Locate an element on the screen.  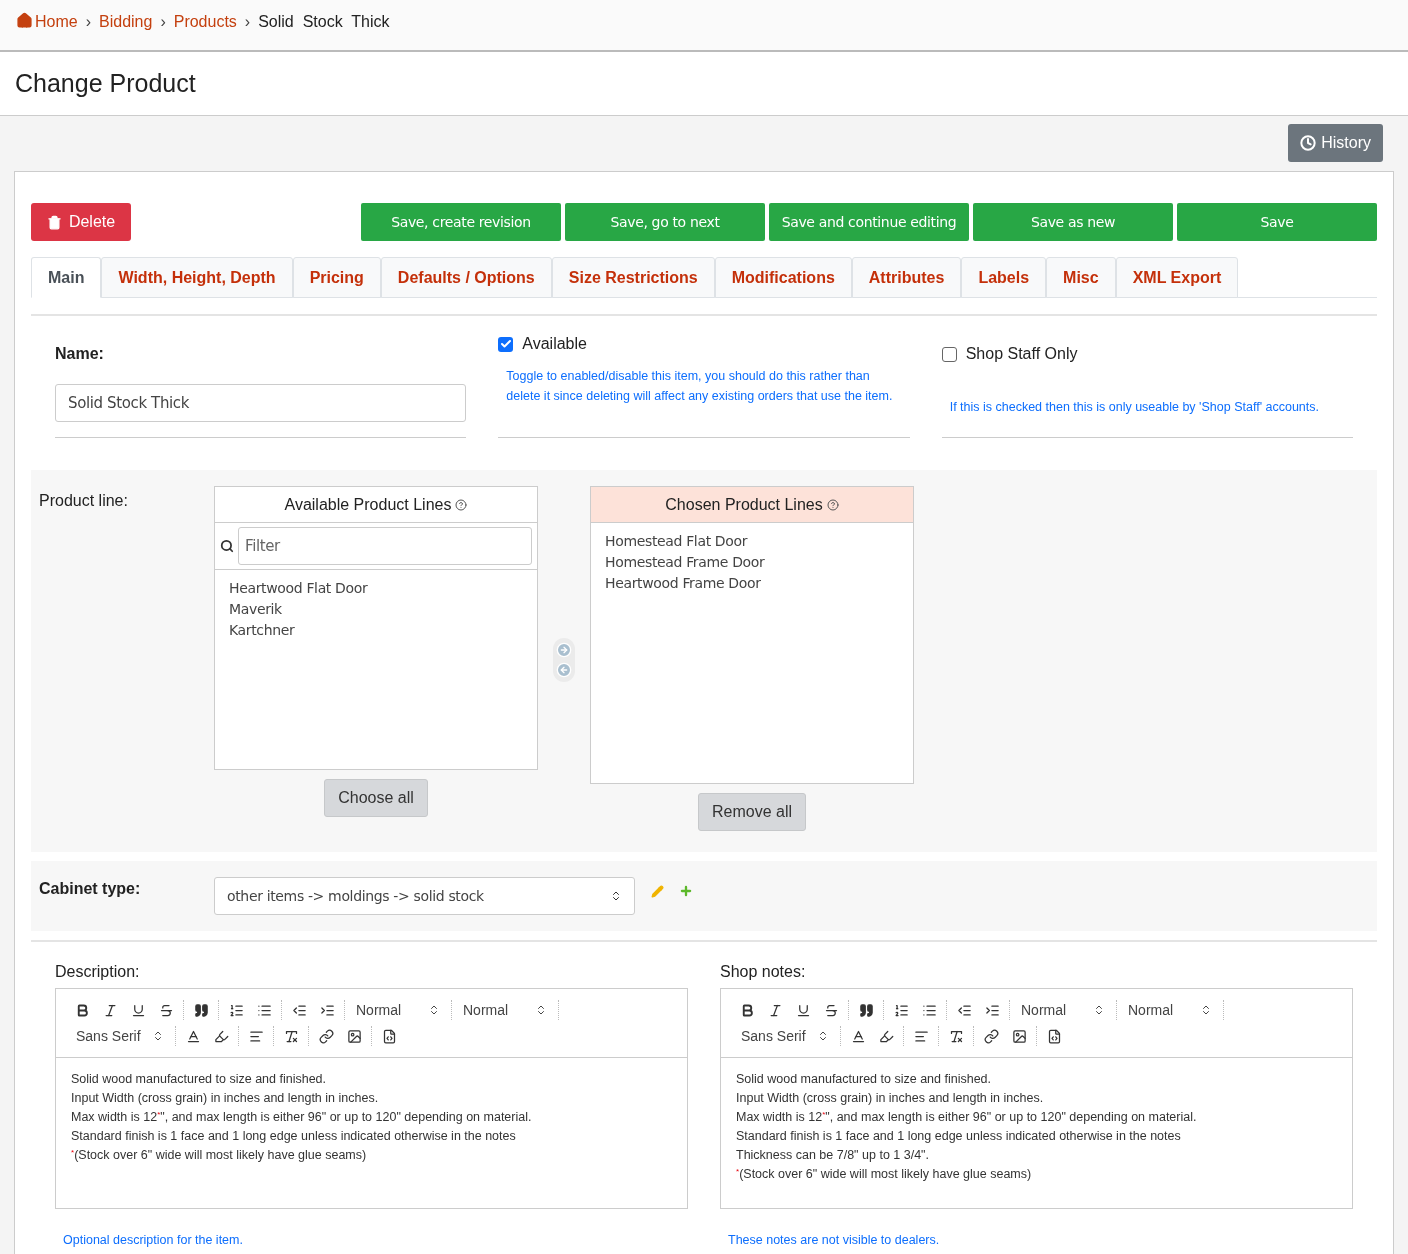
name-field: Solid Stock Thick is located at coordinates (261, 403).